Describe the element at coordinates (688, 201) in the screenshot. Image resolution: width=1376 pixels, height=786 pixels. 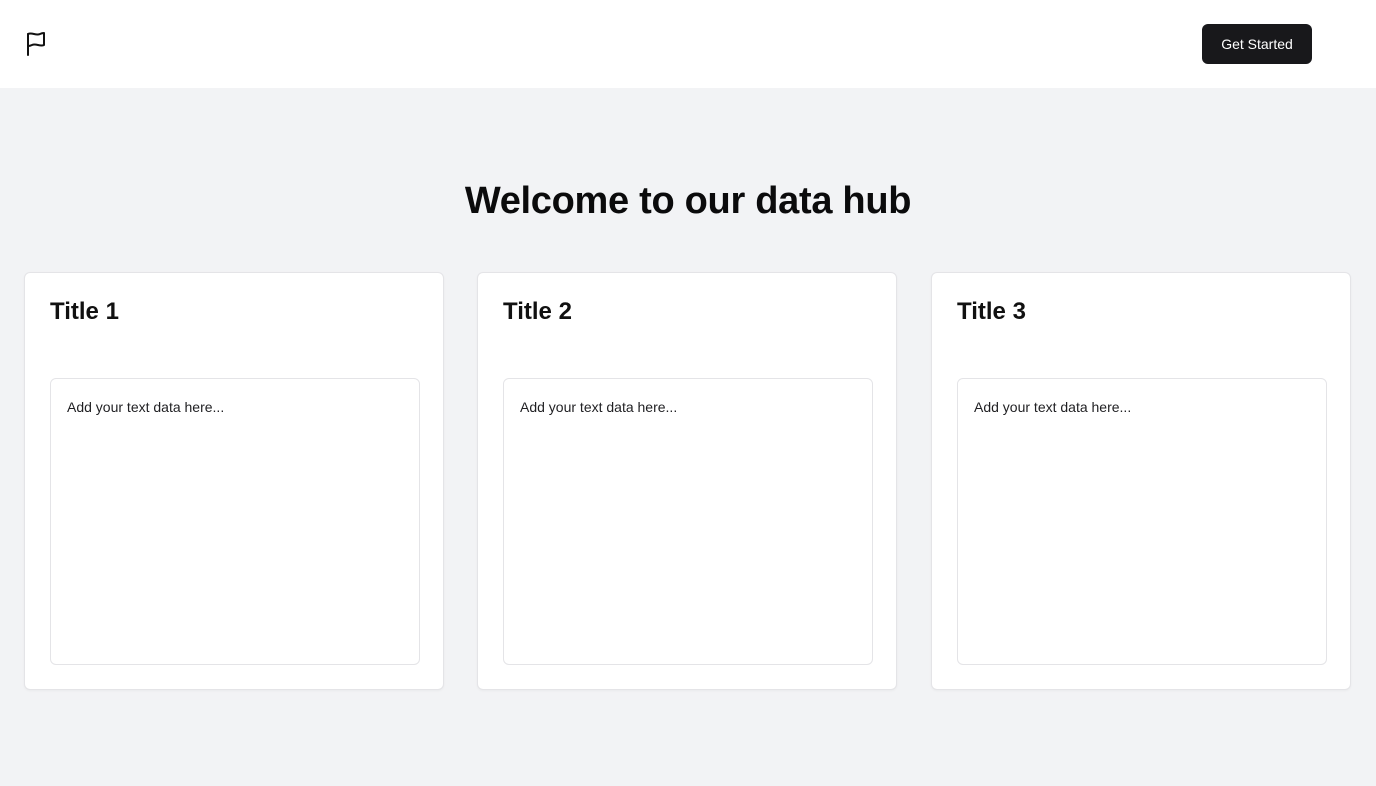
I see `page-title: Welcome to our data hub` at that location.